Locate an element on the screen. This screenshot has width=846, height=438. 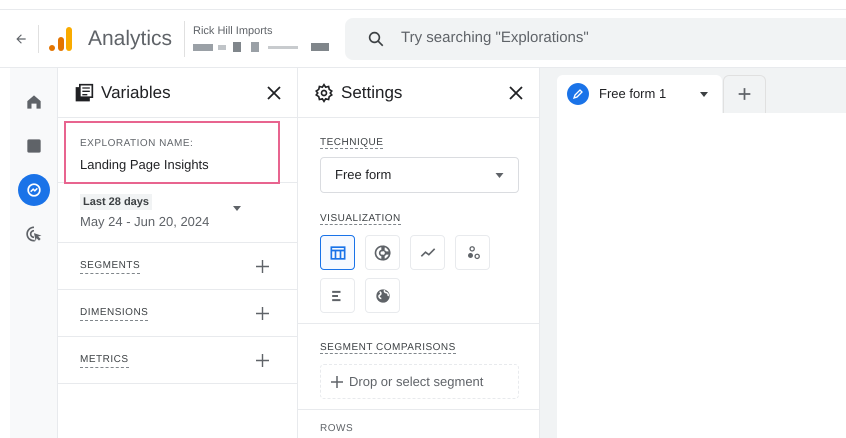
panel-title: Variables is located at coordinates (136, 93).